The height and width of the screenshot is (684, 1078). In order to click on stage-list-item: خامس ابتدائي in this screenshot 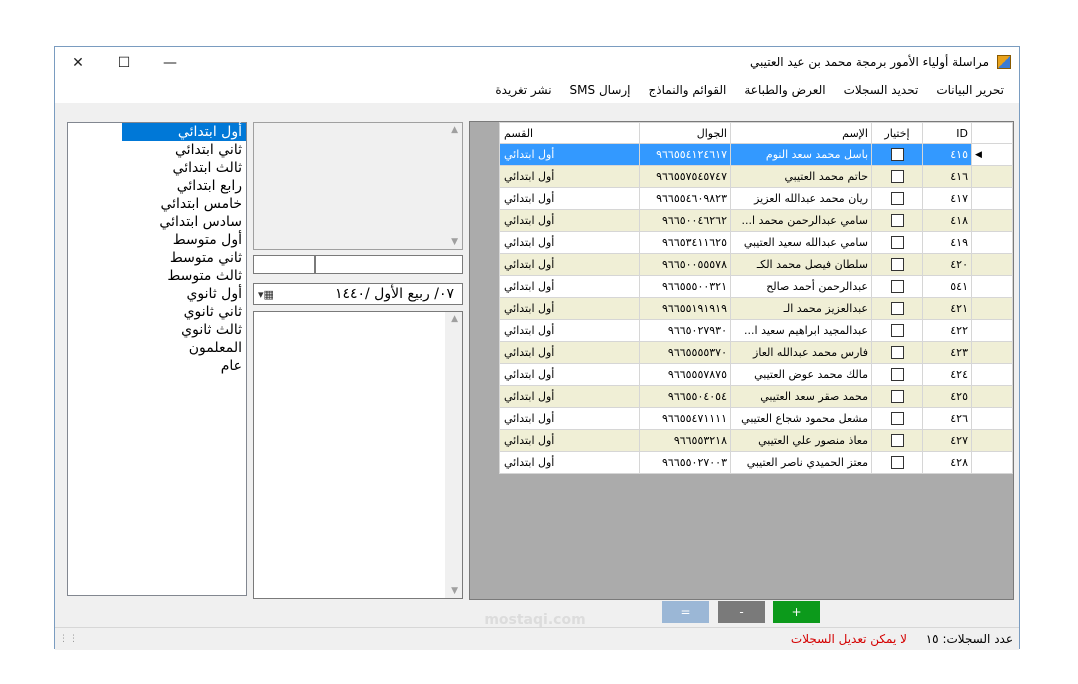, I will do `click(157, 204)`.